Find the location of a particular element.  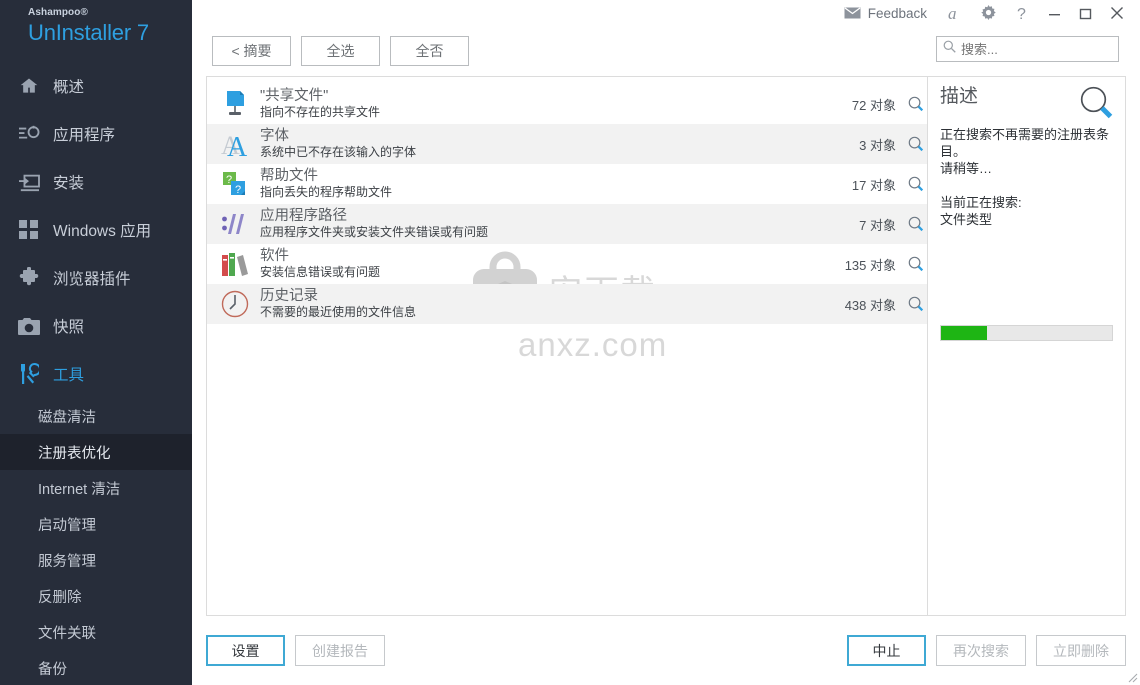

sidebar-subitem-startup-manager: 启动管理 is located at coordinates (96, 524).